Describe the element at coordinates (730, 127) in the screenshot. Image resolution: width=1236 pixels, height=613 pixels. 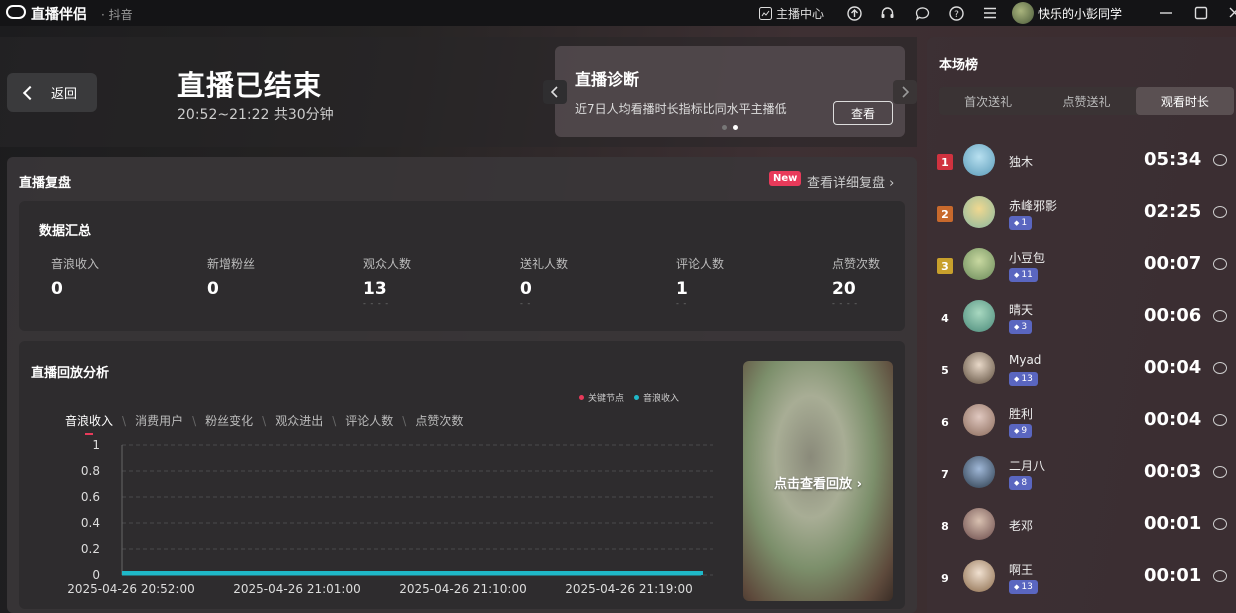
I see `carousel-dots` at that location.